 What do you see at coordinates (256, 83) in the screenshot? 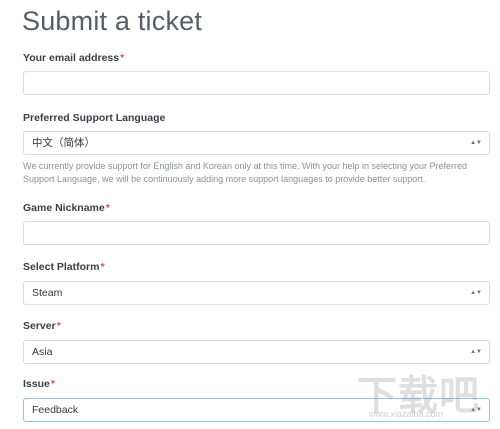
I see `email-field` at bounding box center [256, 83].